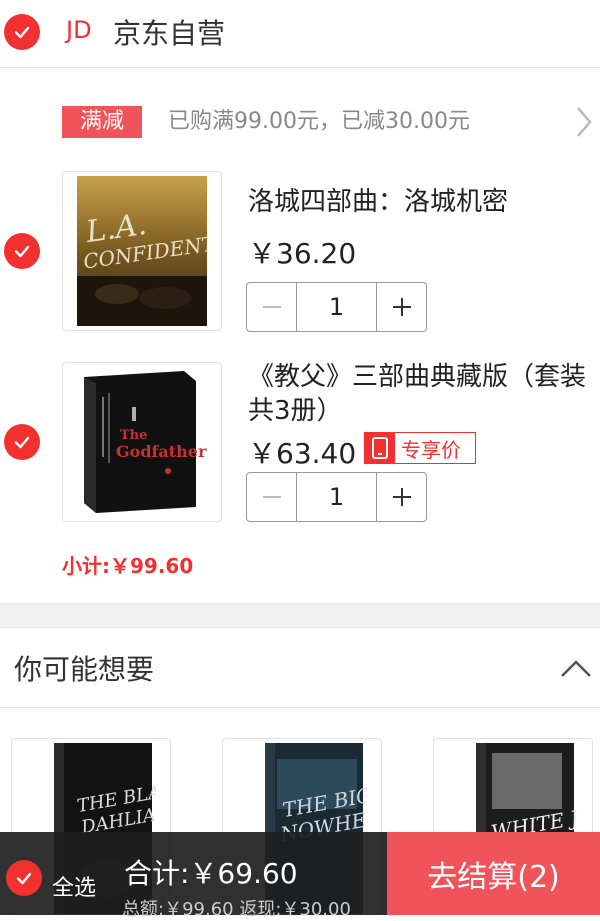  What do you see at coordinates (431, 449) in the screenshot?
I see `exclusive-tag-label: 专享价` at bounding box center [431, 449].